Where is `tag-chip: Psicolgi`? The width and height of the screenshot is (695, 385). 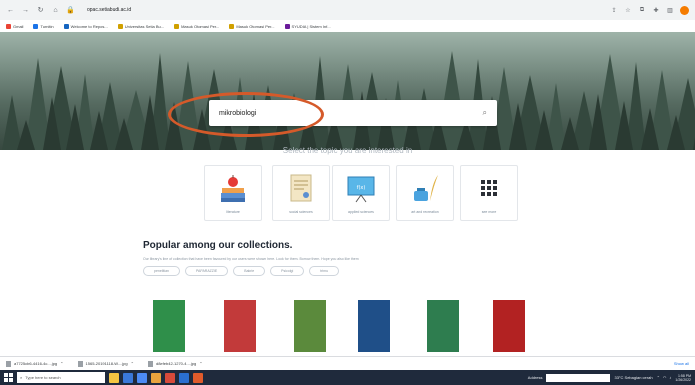
tag-chip: Psicolgi is located at coordinates (287, 271).